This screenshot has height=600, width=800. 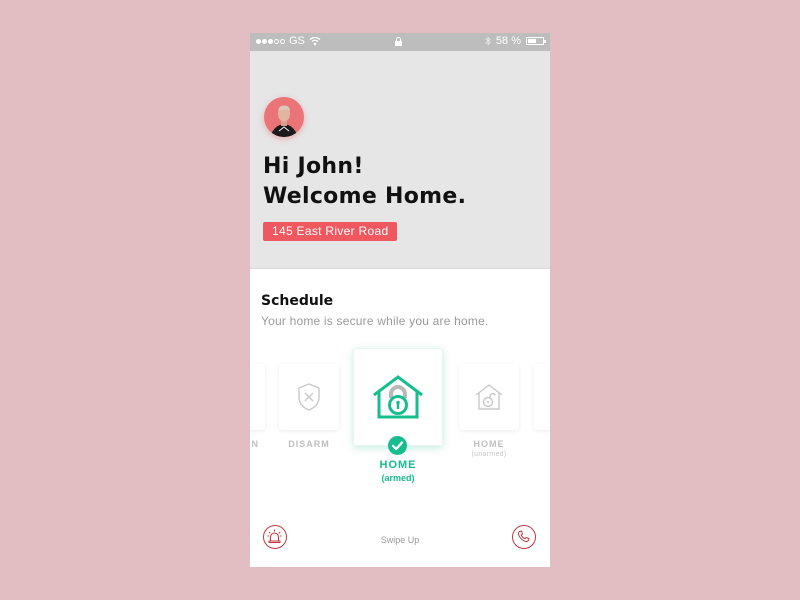 I want to click on mode-label-home-unarmed: HOME, so click(x=489, y=444).